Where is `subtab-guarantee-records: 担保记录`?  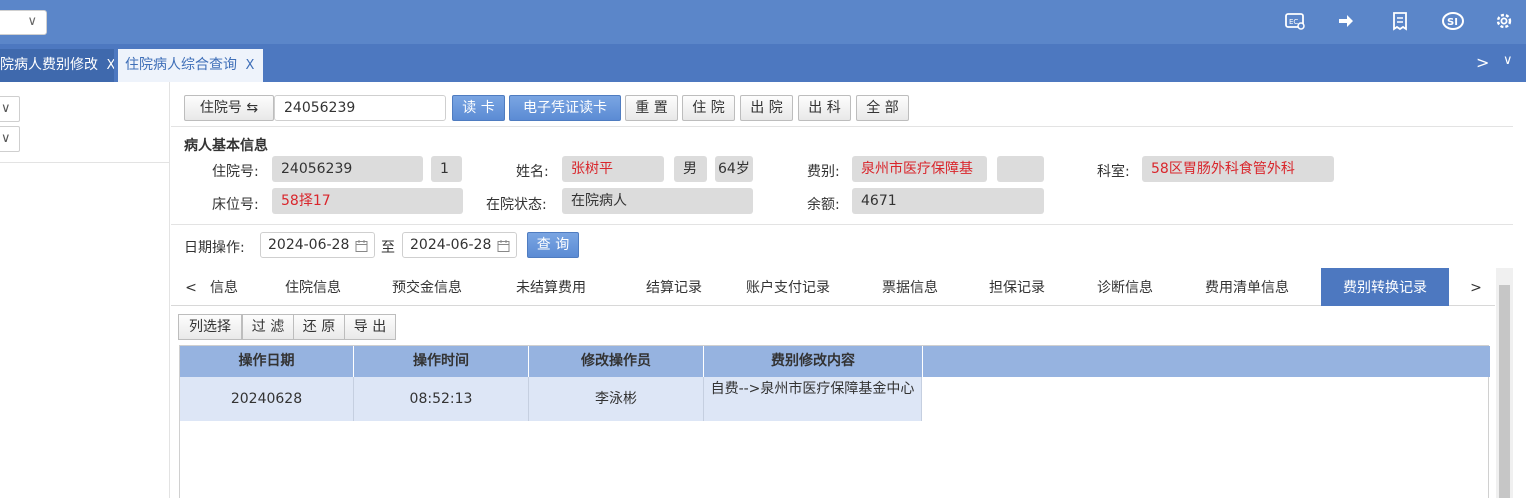
subtab-guarantee-records: 担保记录 is located at coordinates (1017, 287).